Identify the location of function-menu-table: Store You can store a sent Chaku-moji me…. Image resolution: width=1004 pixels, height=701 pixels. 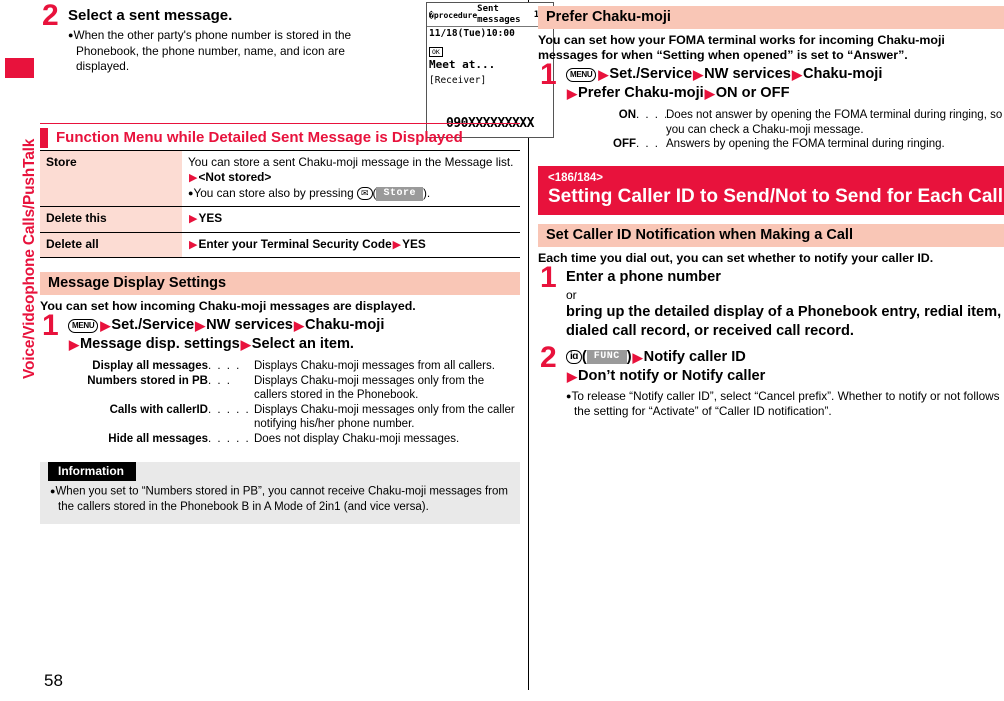
(280, 204).